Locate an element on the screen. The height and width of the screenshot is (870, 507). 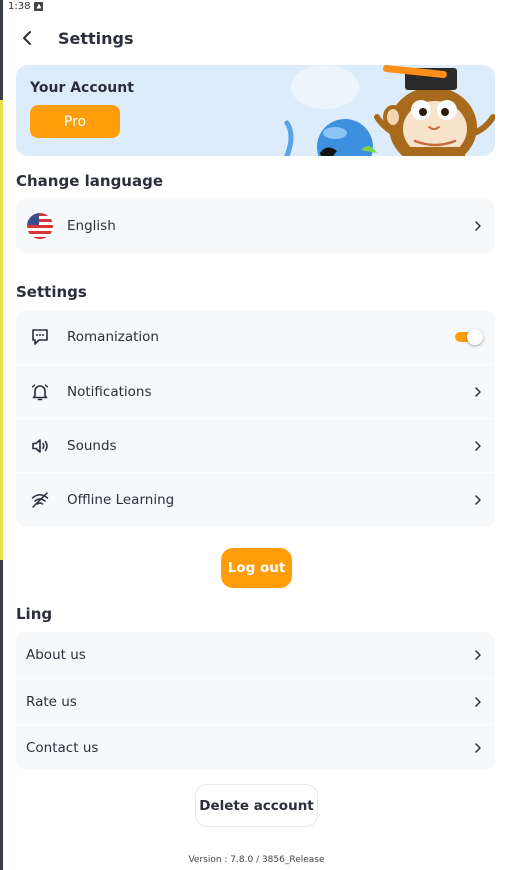
monkey-mascot-illustration is located at coordinates (389, 110).